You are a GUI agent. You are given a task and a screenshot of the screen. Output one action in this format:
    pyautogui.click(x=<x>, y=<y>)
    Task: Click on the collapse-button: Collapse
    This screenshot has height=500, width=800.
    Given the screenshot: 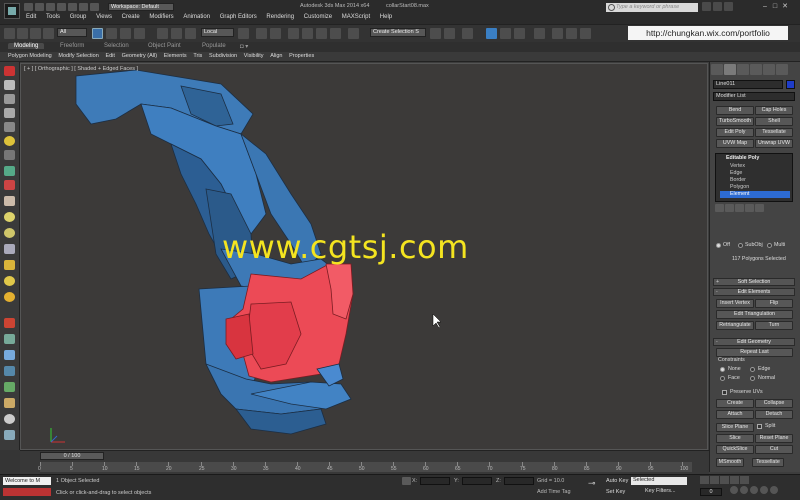 What is the action you would take?
    pyautogui.click(x=774, y=403)
    